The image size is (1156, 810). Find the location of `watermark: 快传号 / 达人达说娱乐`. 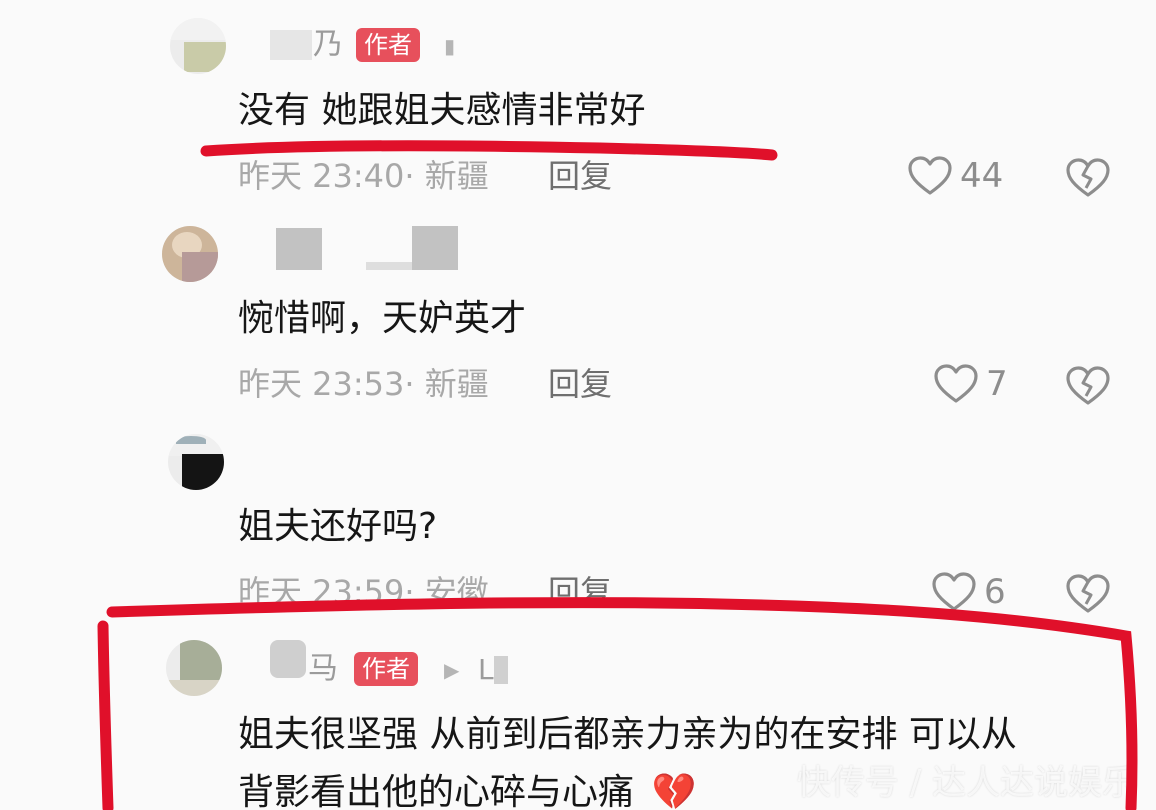

watermark: 快传号 / 达人达说娱乐 is located at coordinates (966, 783).